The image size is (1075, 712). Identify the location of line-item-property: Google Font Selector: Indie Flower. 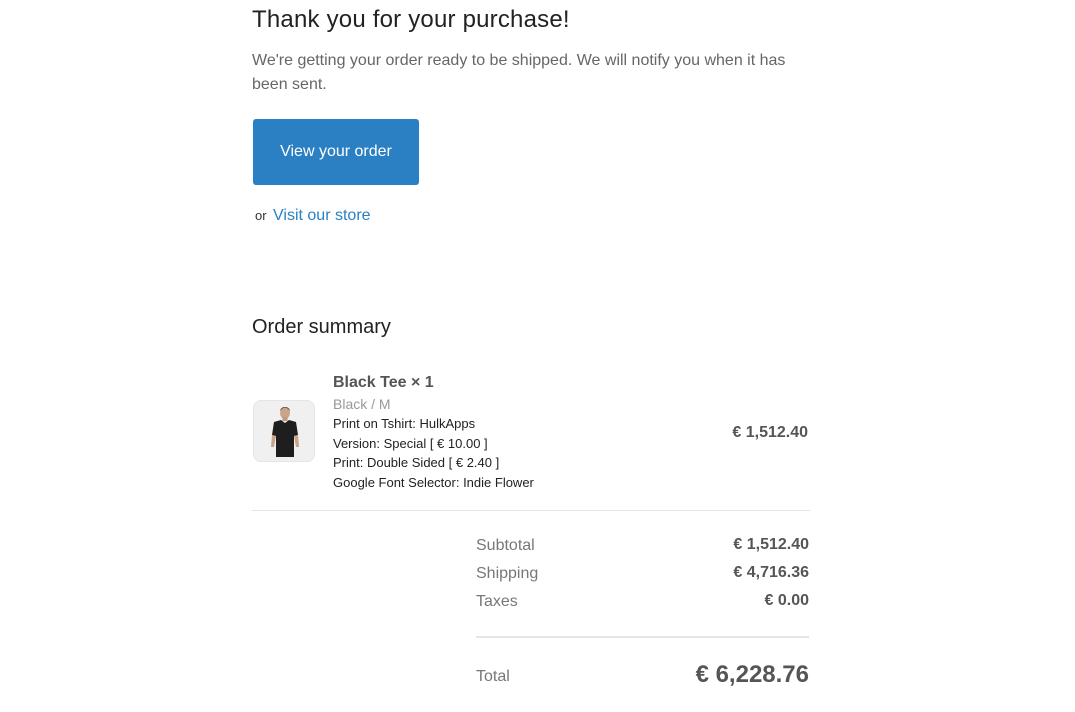
(433, 482).